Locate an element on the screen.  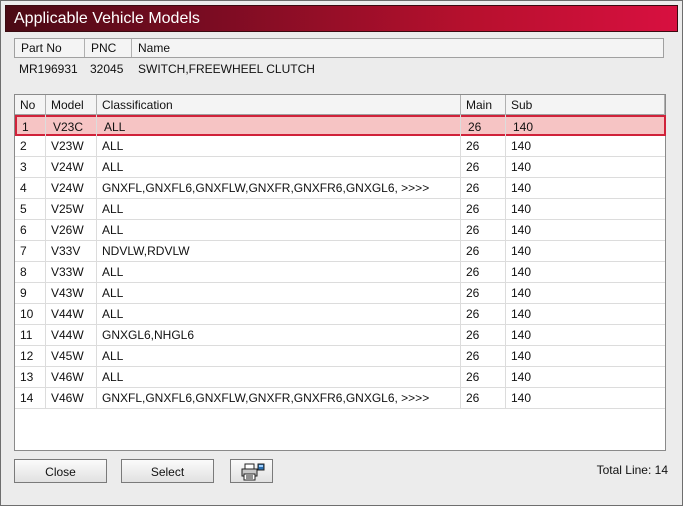
cell-no: 6 is located at coordinates (23, 230).